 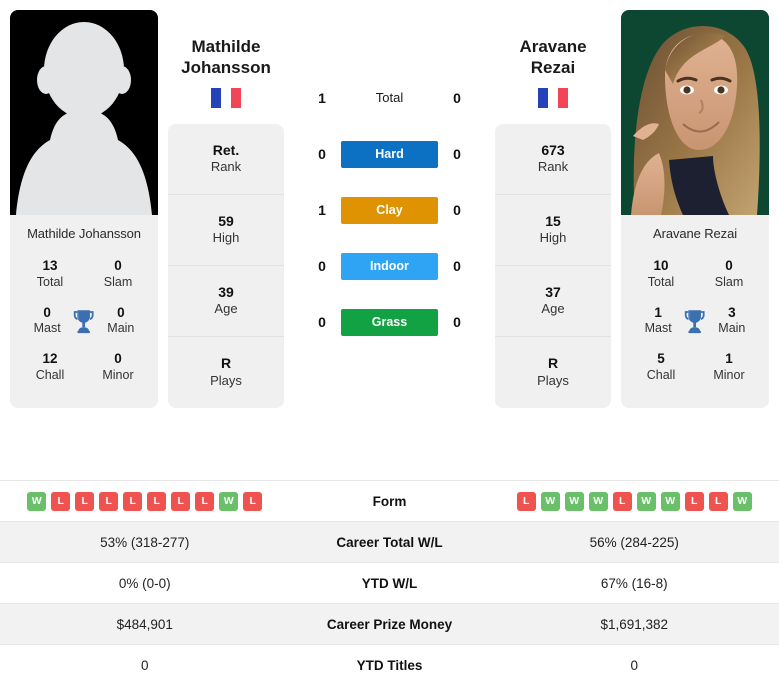 What do you see at coordinates (322, 98) in the screenshot?
I see `h2h-total-left: 1` at bounding box center [322, 98].